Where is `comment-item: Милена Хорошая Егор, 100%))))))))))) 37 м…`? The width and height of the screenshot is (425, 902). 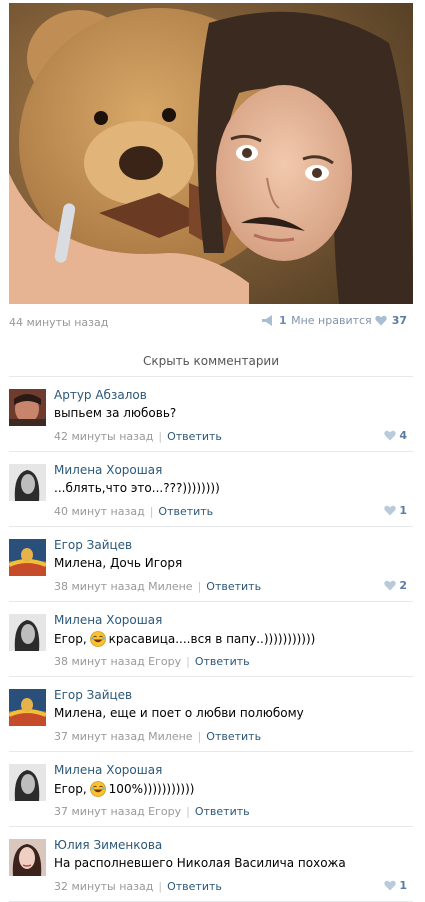 comment-item: Милена Хорошая Егор, 100%))))))))))) 37 м… is located at coordinates (211, 789).